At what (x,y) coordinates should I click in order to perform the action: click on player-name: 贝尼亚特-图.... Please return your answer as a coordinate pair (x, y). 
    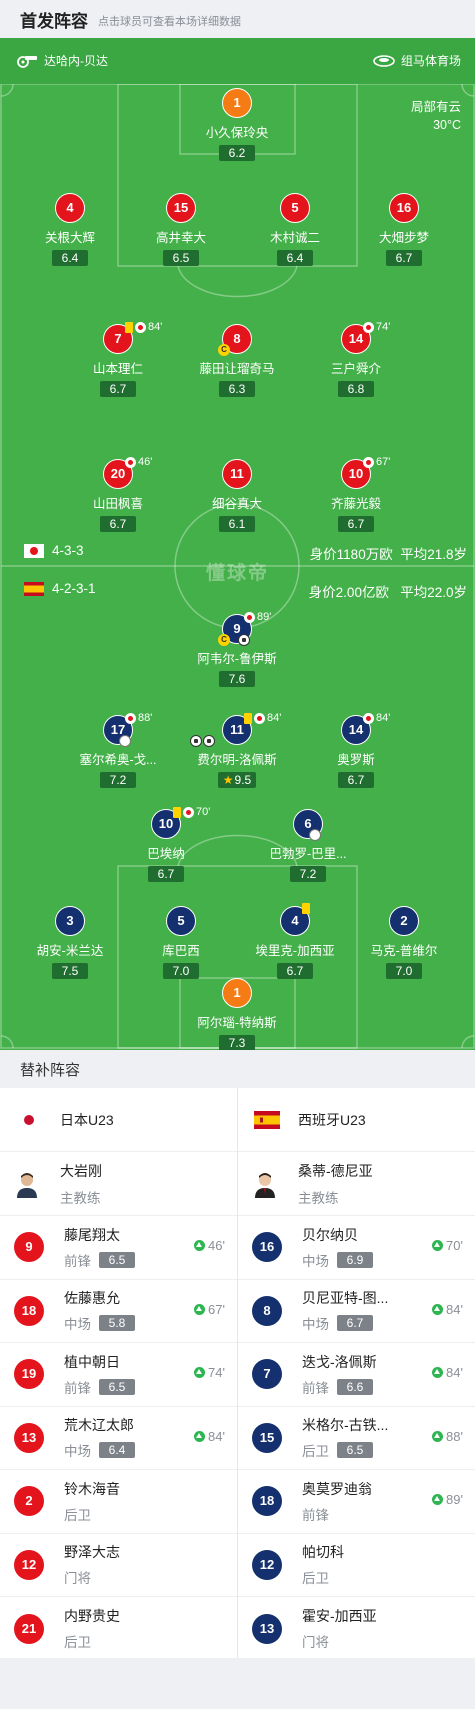
    Looking at the image, I should click on (345, 1298).